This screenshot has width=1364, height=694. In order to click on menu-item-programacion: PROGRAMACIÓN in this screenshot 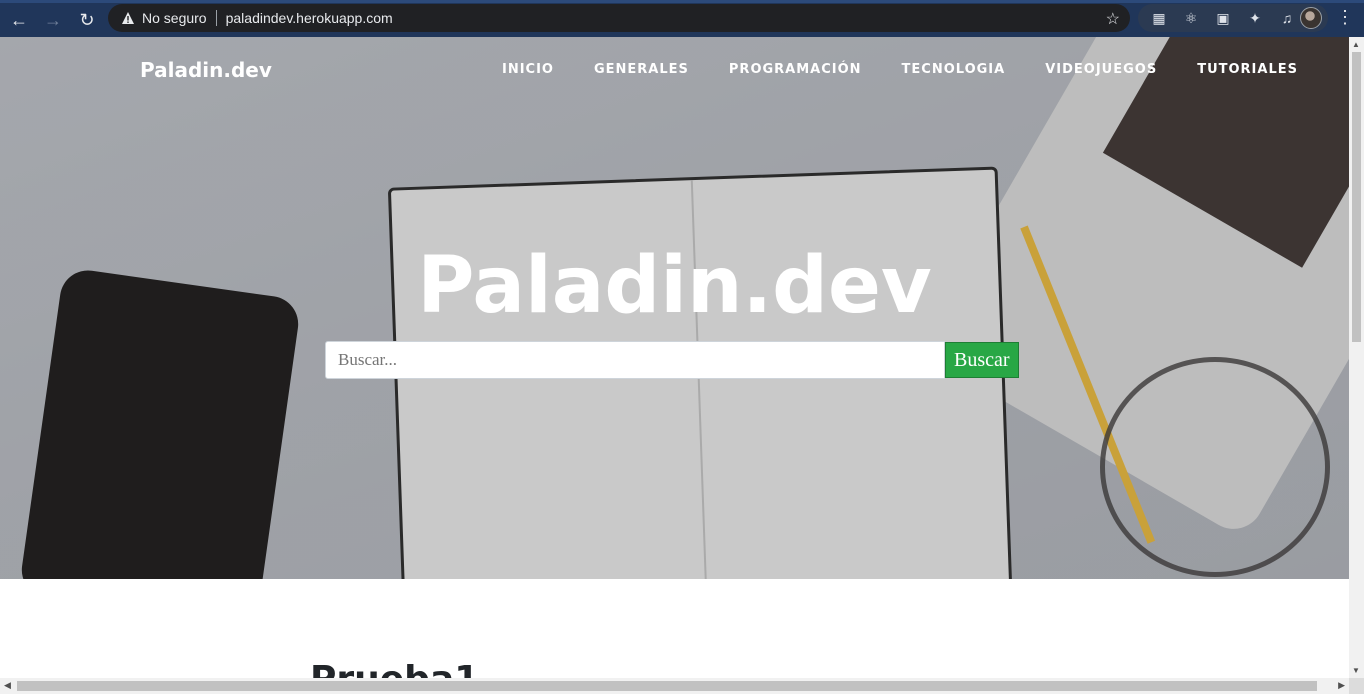, I will do `click(795, 69)`.